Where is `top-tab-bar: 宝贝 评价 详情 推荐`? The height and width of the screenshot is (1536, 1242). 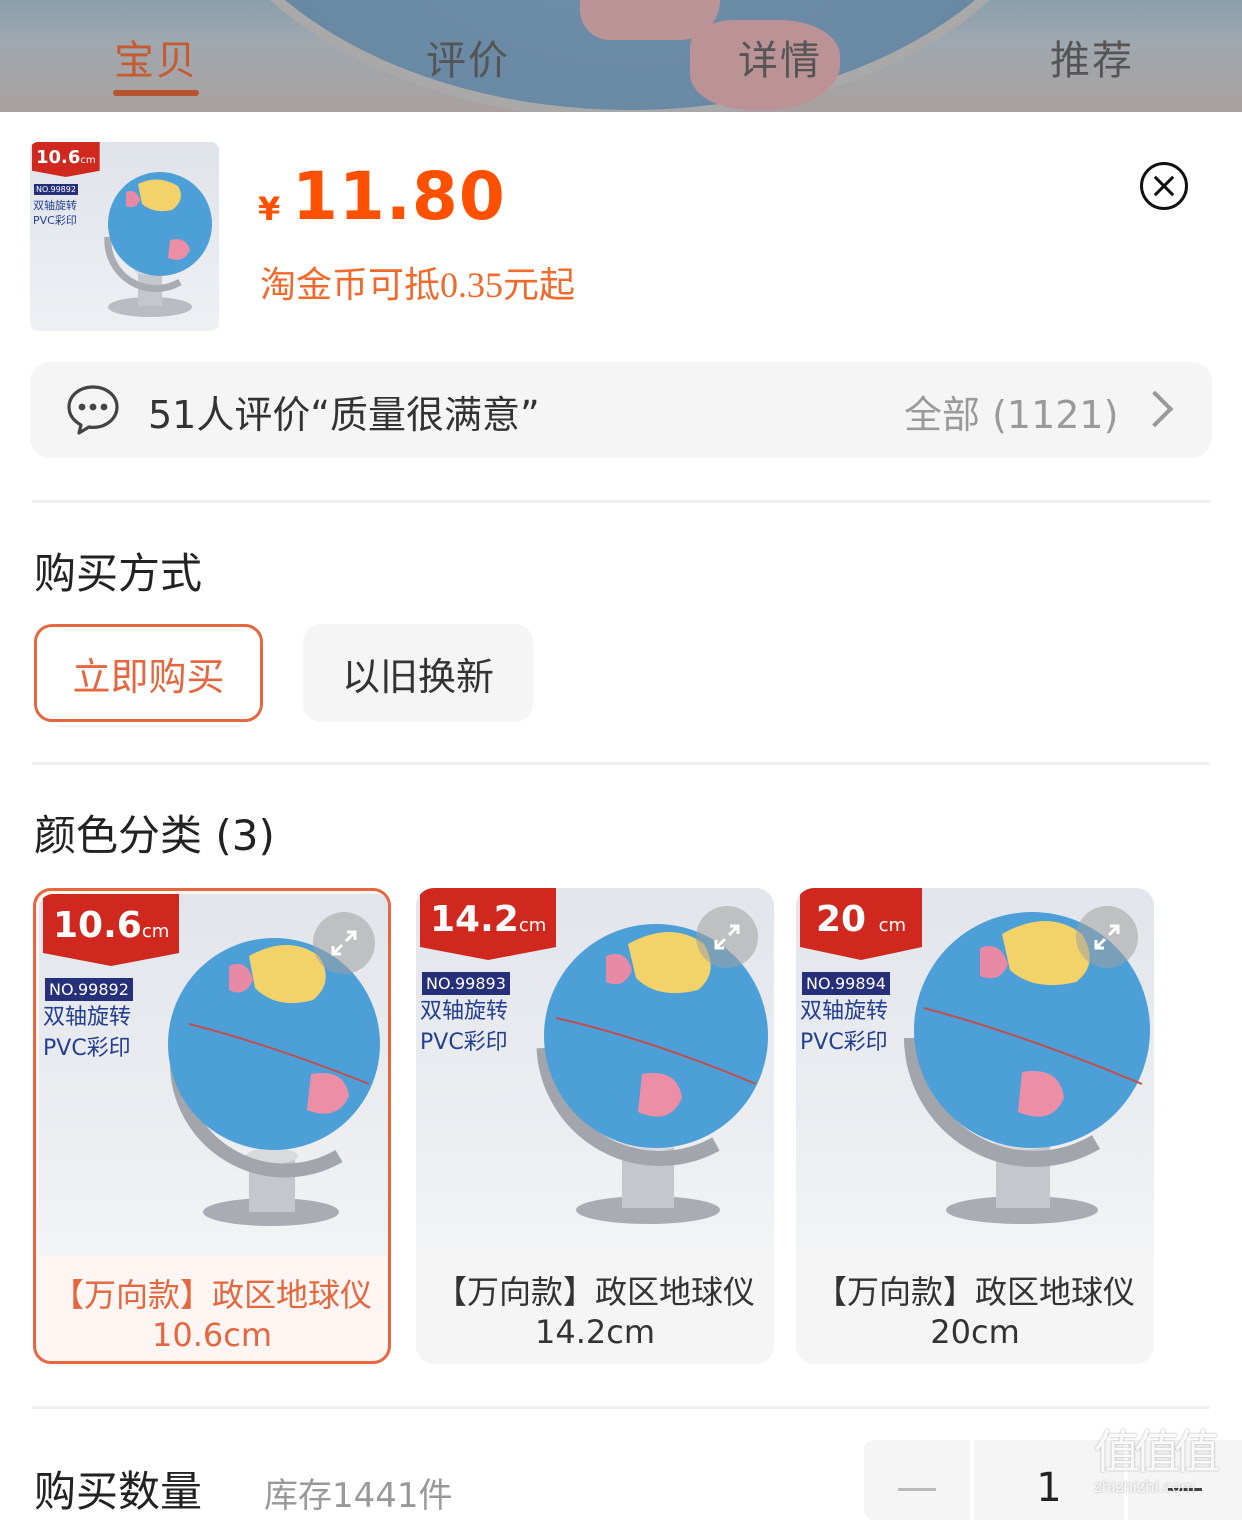 top-tab-bar: 宝贝 评价 详情 推荐 is located at coordinates (621, 56).